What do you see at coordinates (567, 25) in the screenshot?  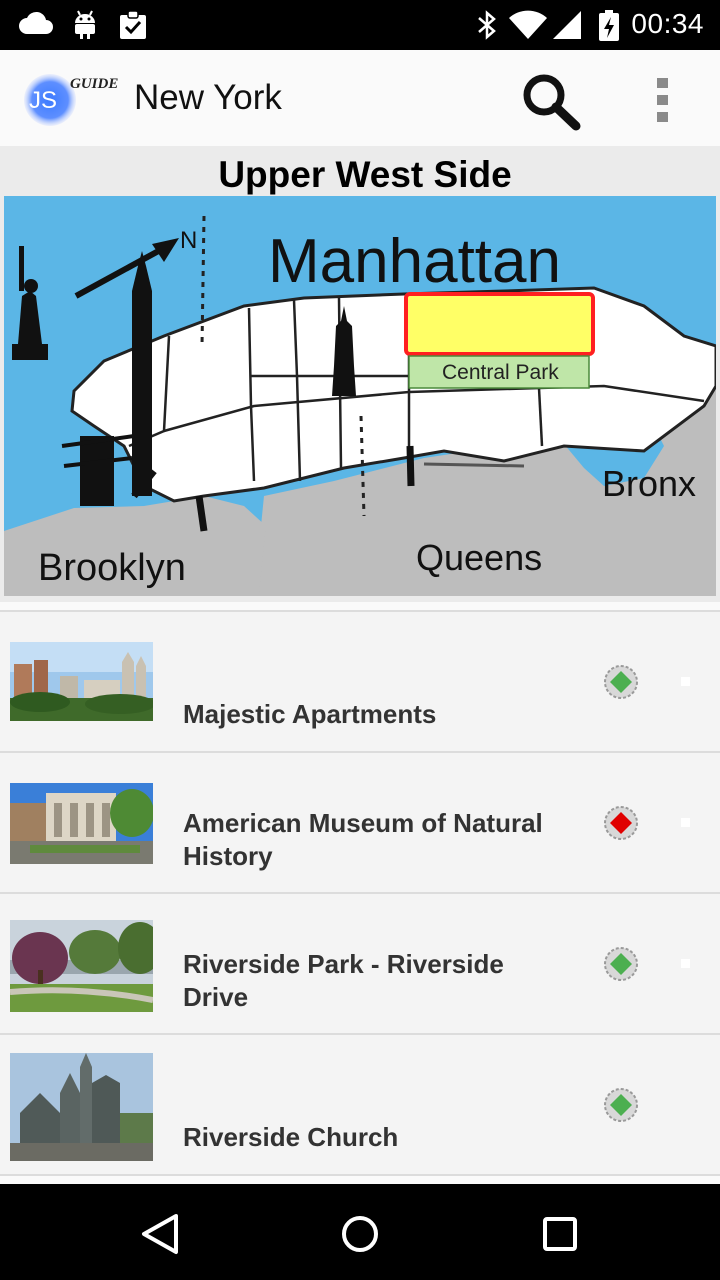 I see `cell-signal-icon` at bounding box center [567, 25].